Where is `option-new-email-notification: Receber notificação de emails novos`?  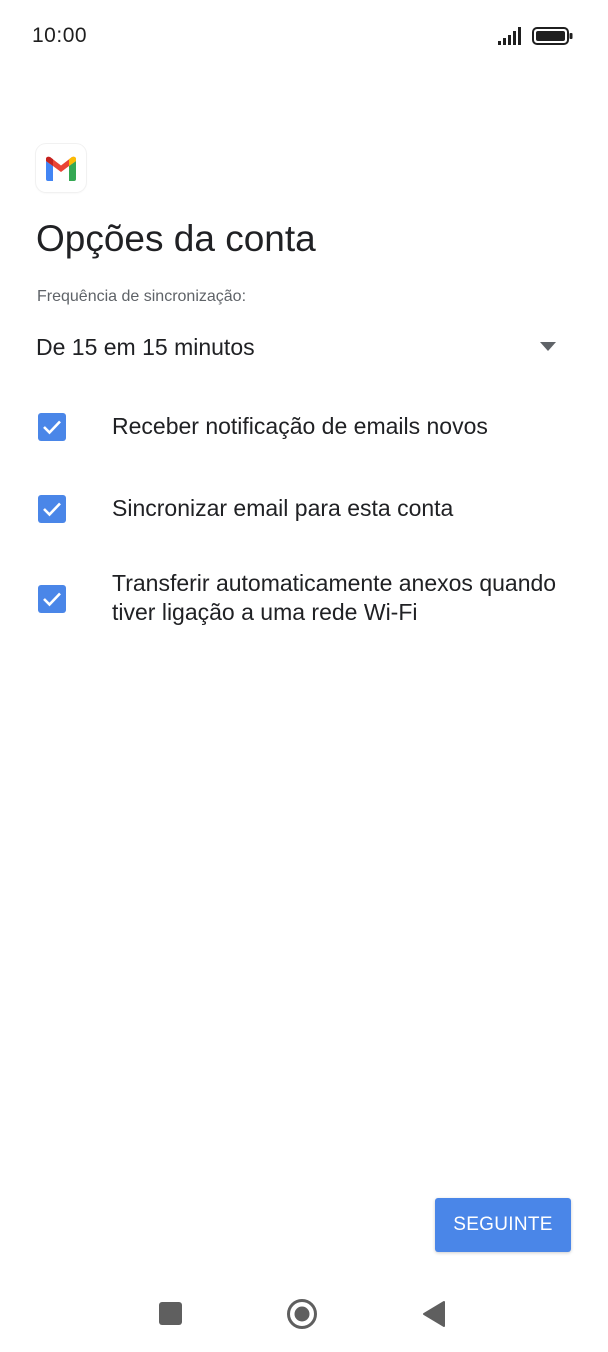
option-new-email-notification: Receber notificação de emails novos is located at coordinates (304, 428).